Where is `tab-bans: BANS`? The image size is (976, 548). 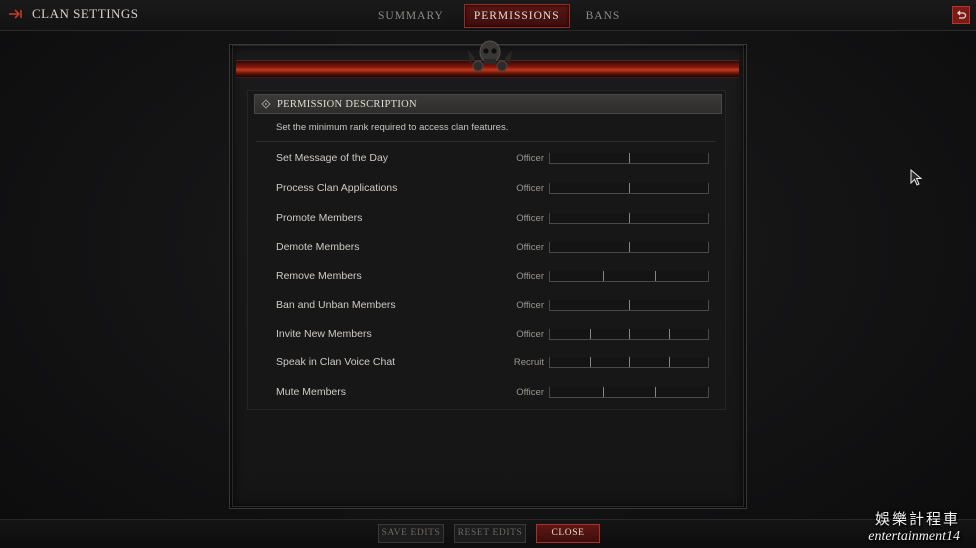
tab-bans: BANS is located at coordinates (603, 16).